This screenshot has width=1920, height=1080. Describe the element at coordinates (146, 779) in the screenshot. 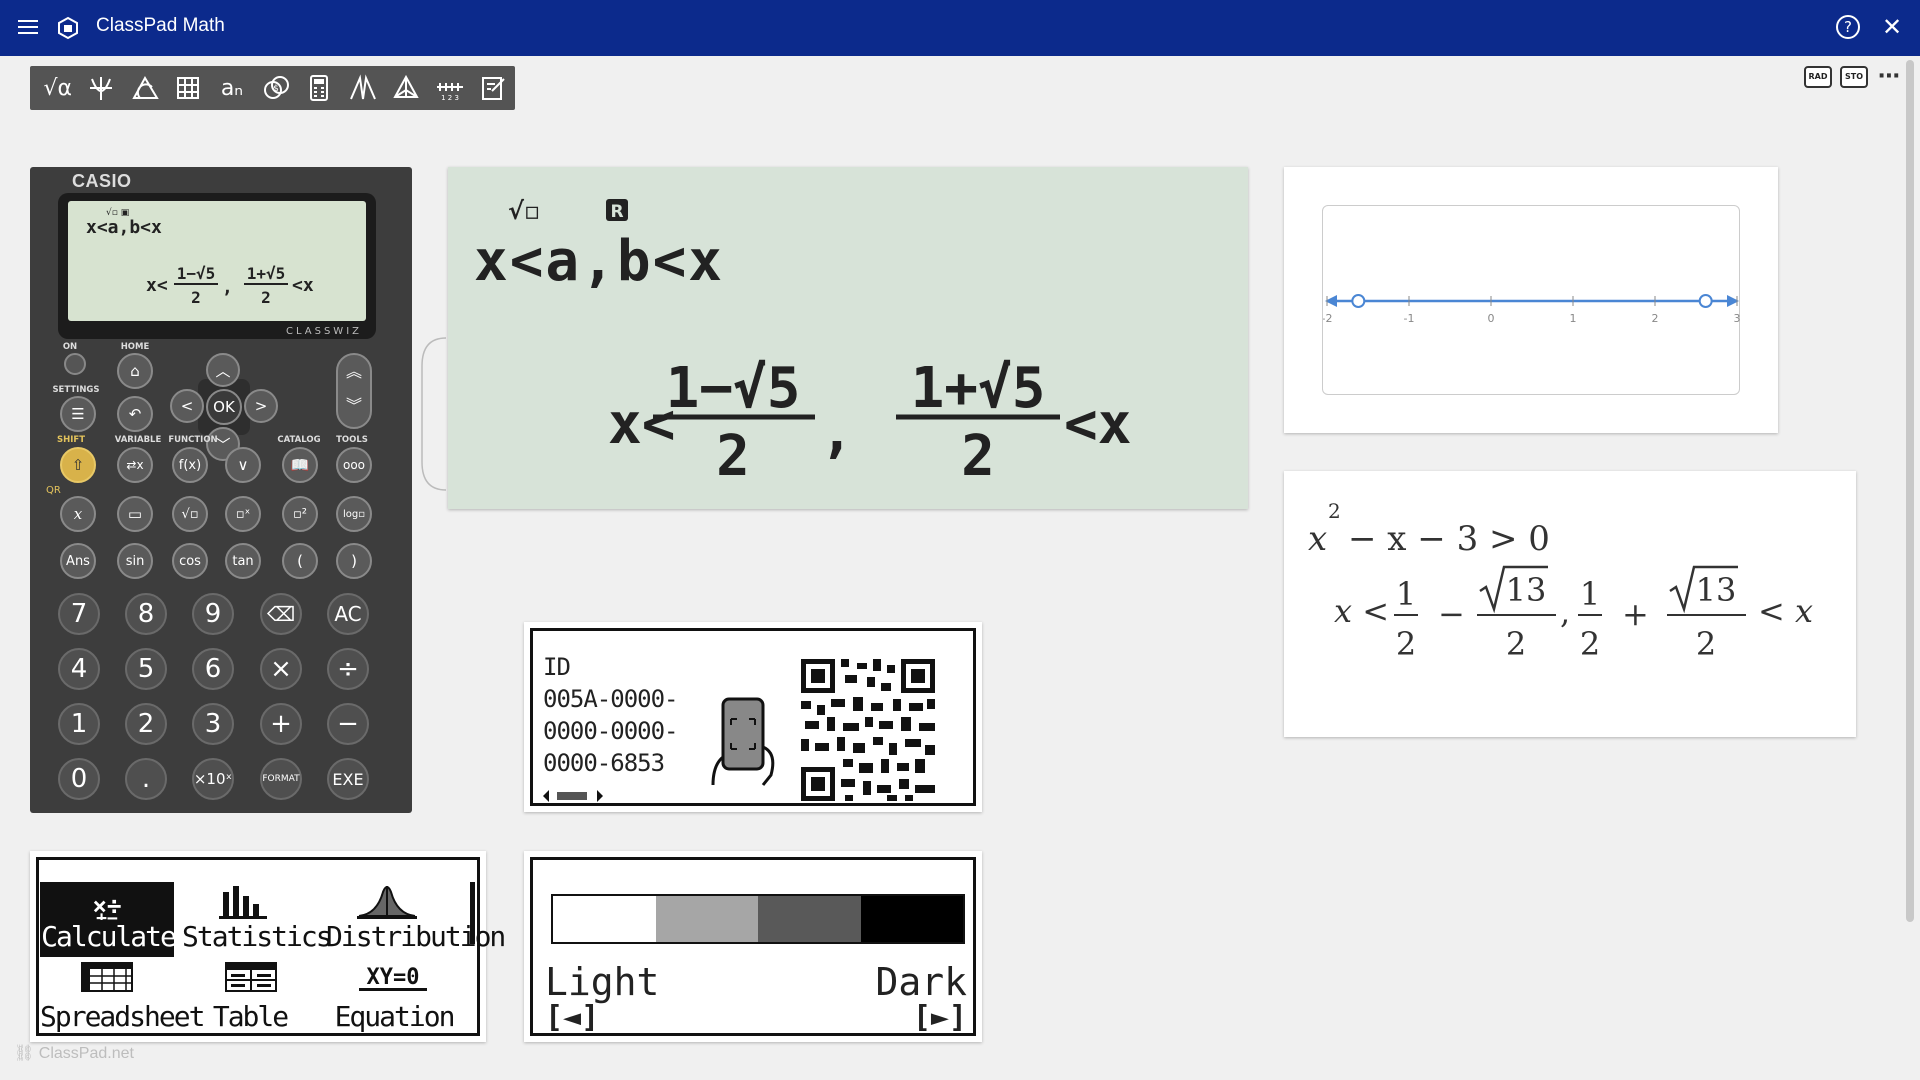

I see `decimal-key: .` at that location.